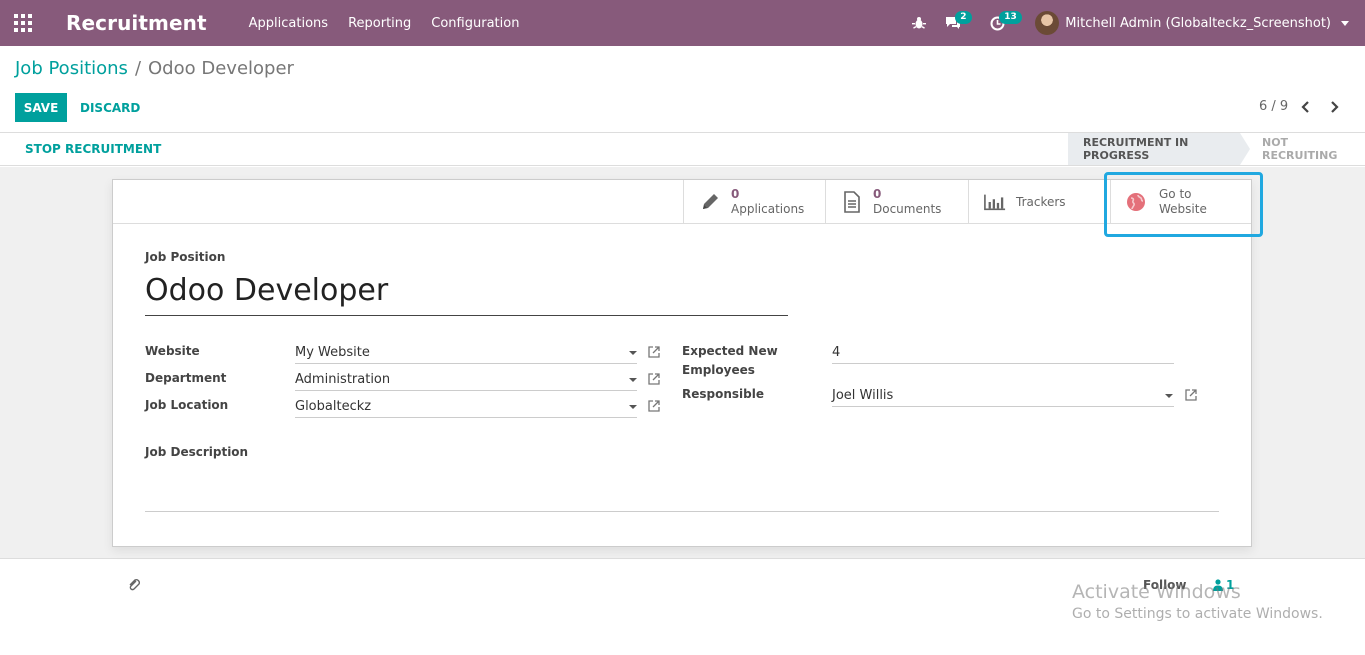  Describe the element at coordinates (768, 209) in the screenshot. I see `applications-label: Applications` at that location.